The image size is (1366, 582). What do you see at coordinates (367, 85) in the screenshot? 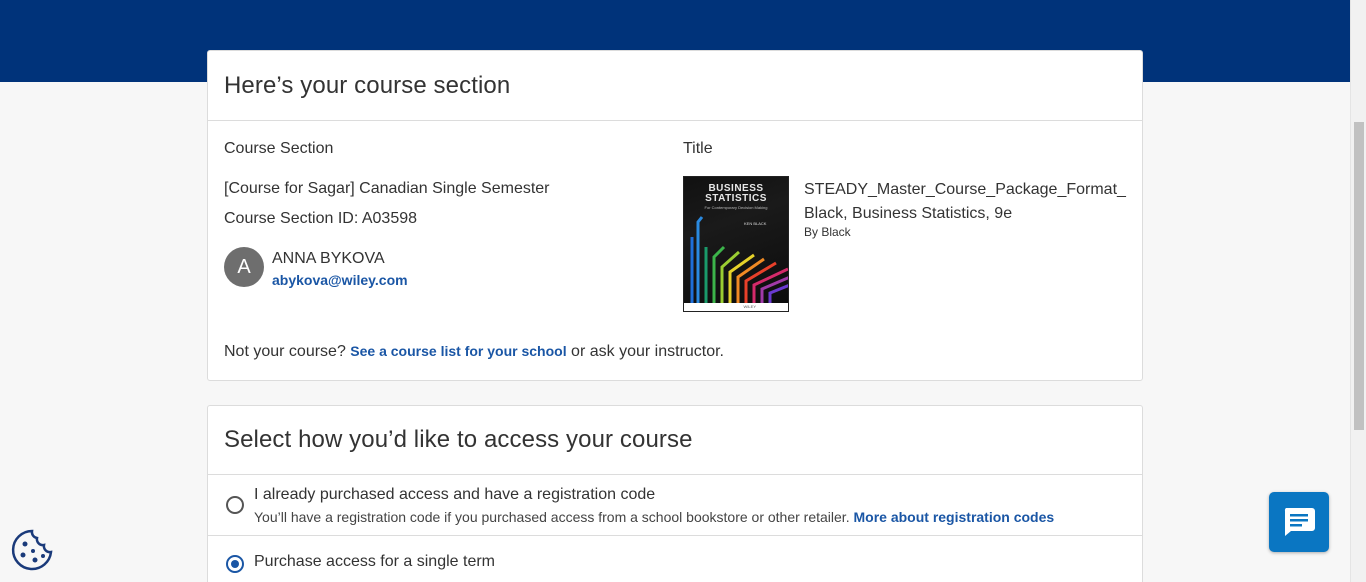
I see `course-section-heading: Here’s your course section` at bounding box center [367, 85].